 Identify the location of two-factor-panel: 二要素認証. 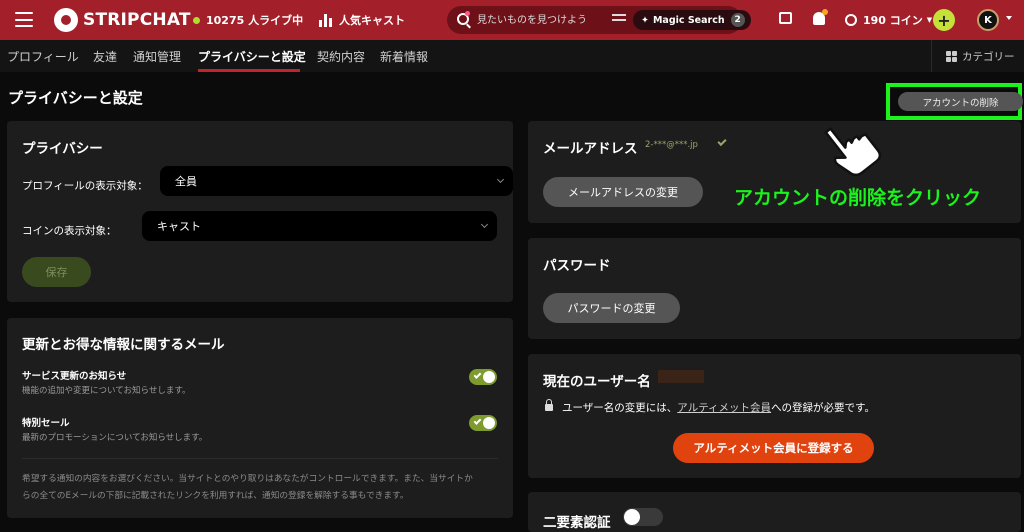
(774, 512).